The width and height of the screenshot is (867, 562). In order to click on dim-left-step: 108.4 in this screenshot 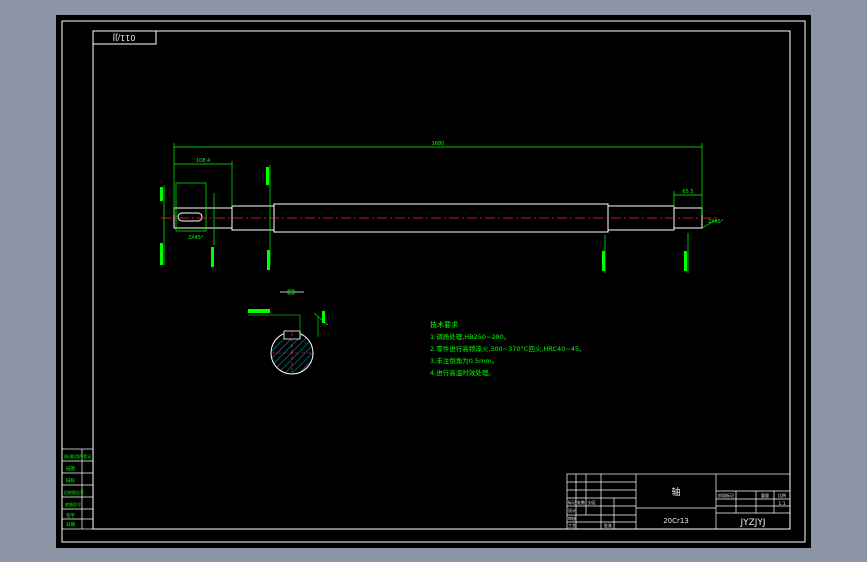, I will do `click(203, 161)`.